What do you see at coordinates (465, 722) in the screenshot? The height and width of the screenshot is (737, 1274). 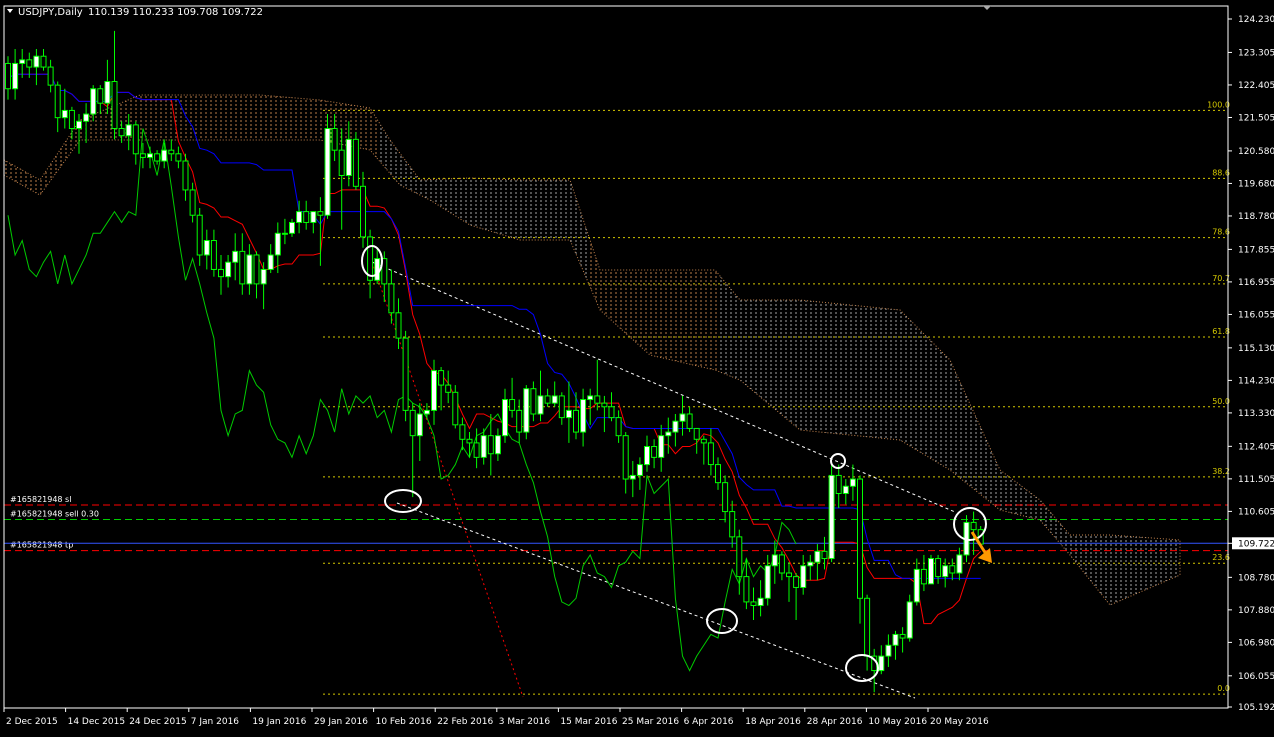 I see `date-label: 22 Feb 2016` at bounding box center [465, 722].